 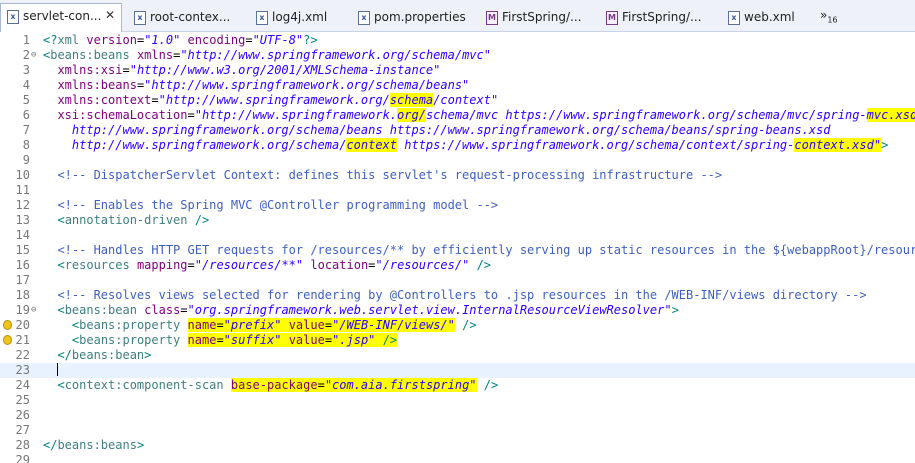 What do you see at coordinates (457, 415) in the screenshot?
I see `code-line: 26` at bounding box center [457, 415].